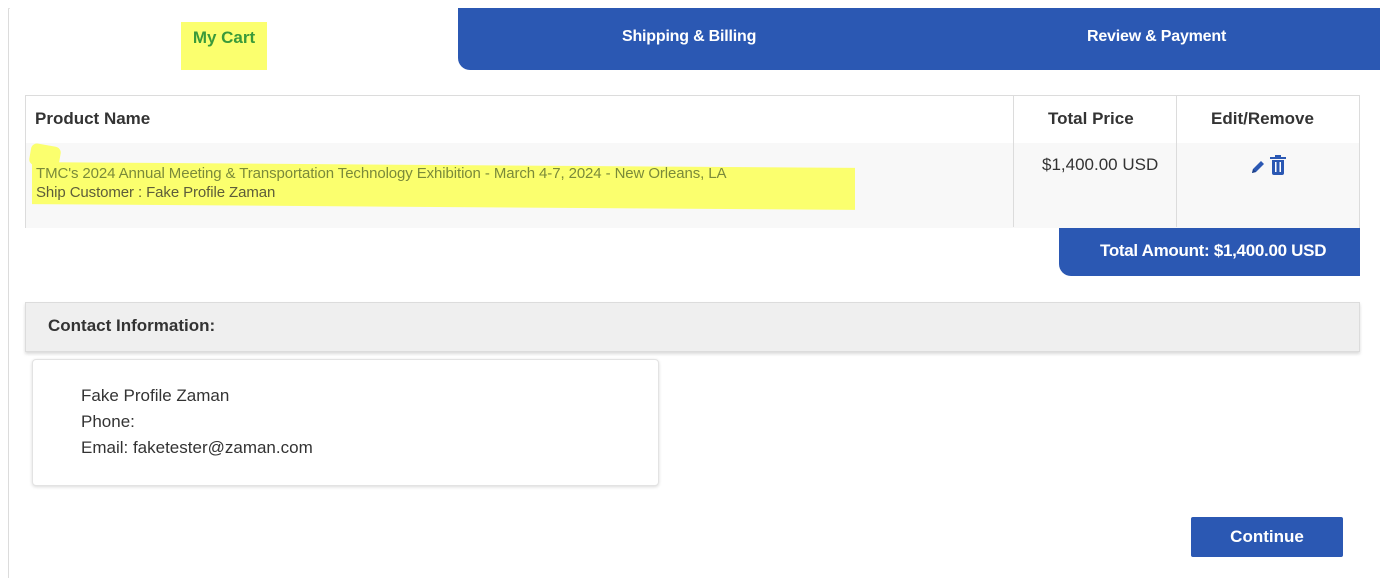 This screenshot has width=1384, height=578. Describe the element at coordinates (155, 395) in the screenshot. I see `contact-name: Fake Profile Zaman` at that location.